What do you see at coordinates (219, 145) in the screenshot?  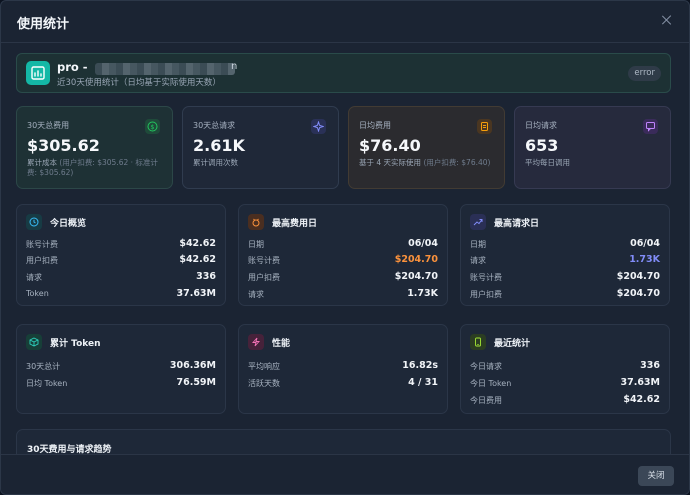 I see `stat-value: 2.61K` at bounding box center [219, 145].